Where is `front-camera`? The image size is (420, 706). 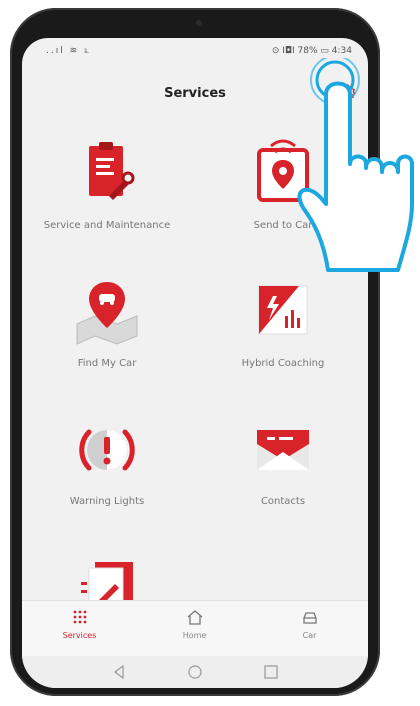 front-camera is located at coordinates (199, 23).